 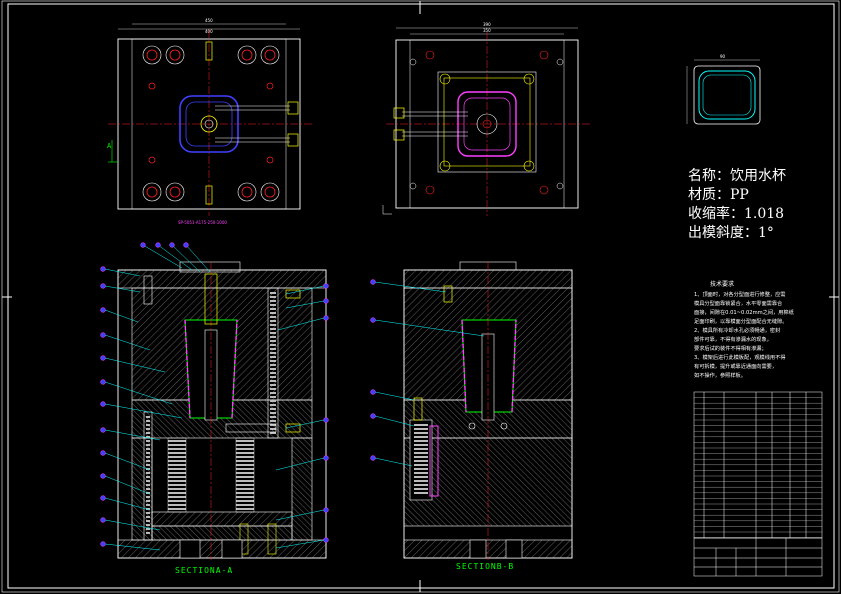 What do you see at coordinates (744, 312) in the screenshot?
I see `tech-note-line: 面接，间隙在0.01~0.02mm之间，用棉纸` at bounding box center [744, 312].